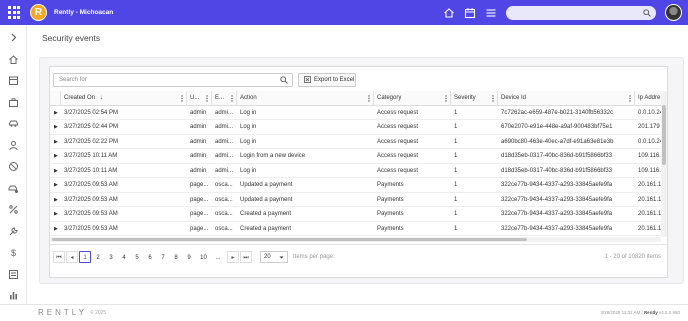 The height and width of the screenshot is (321, 688). I want to click on cell-category: Payments, so click(390, 228).